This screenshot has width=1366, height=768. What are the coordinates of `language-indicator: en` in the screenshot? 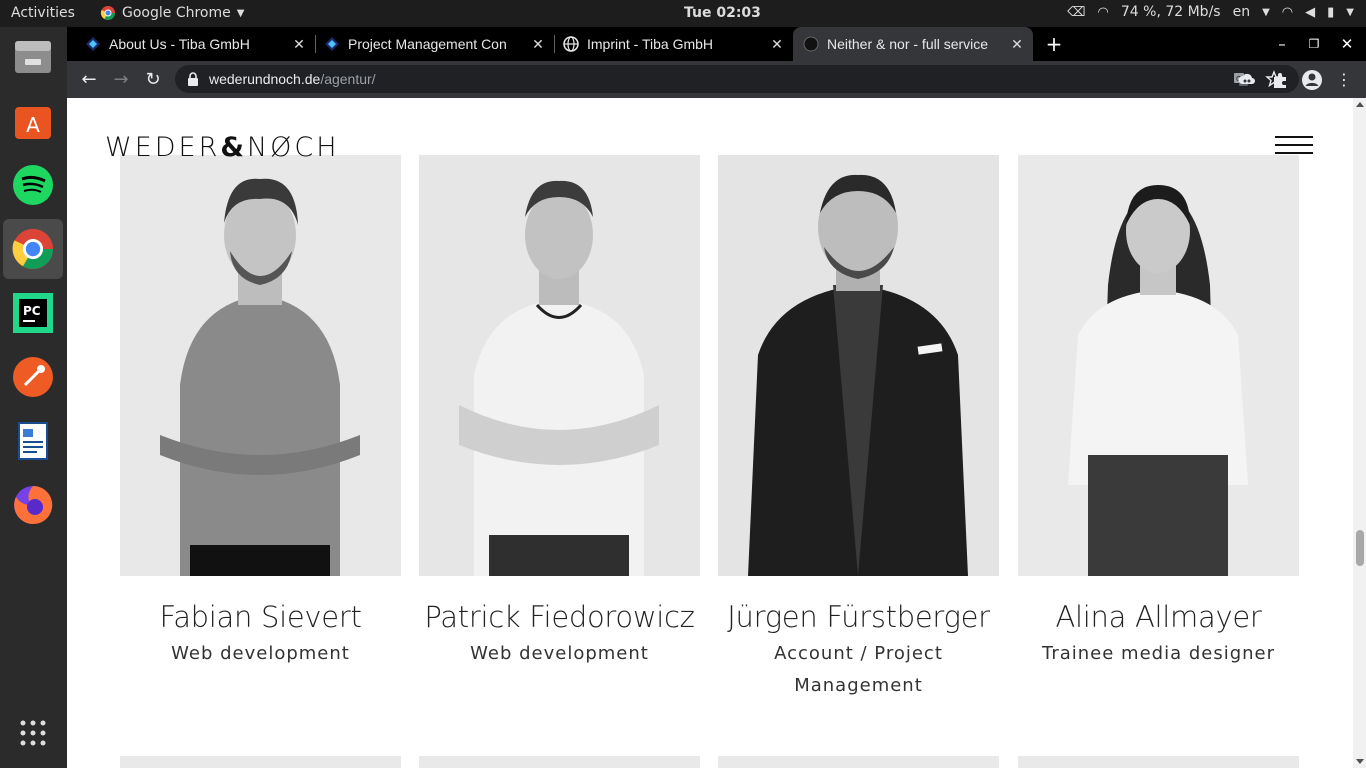 It's located at (1242, 12).